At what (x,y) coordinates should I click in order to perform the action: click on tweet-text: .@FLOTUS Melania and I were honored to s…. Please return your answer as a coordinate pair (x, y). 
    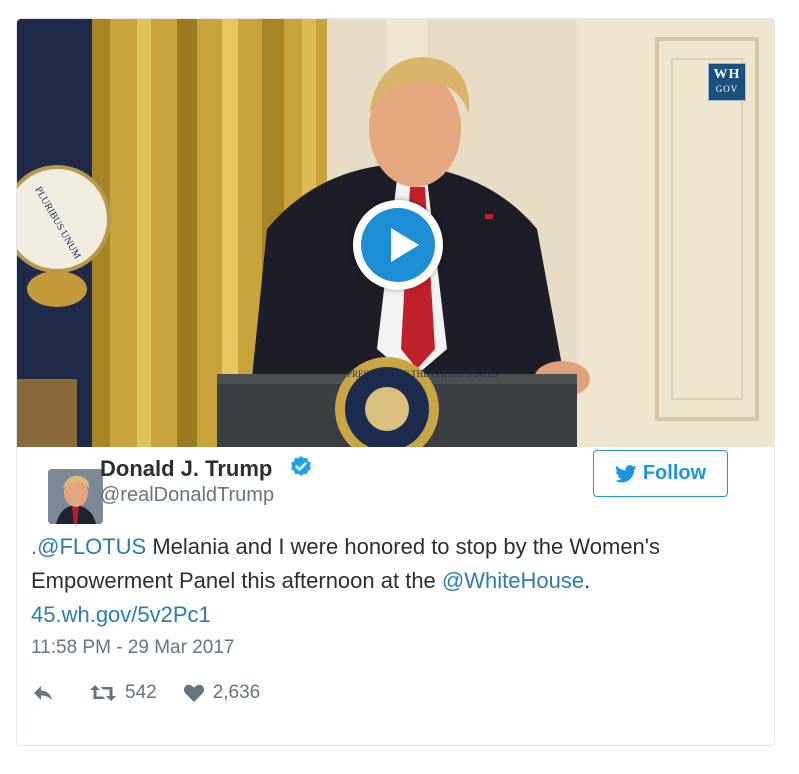
    Looking at the image, I should click on (386, 581).